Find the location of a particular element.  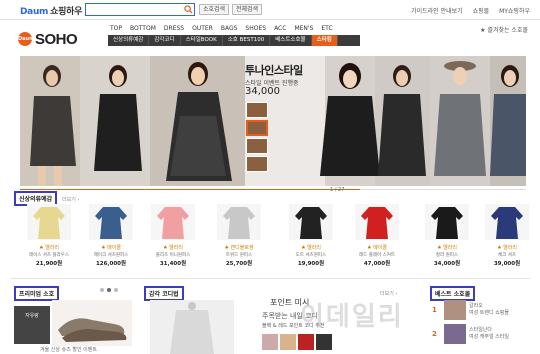

banner-pager: 1 / 27 is located at coordinates (270, 190).